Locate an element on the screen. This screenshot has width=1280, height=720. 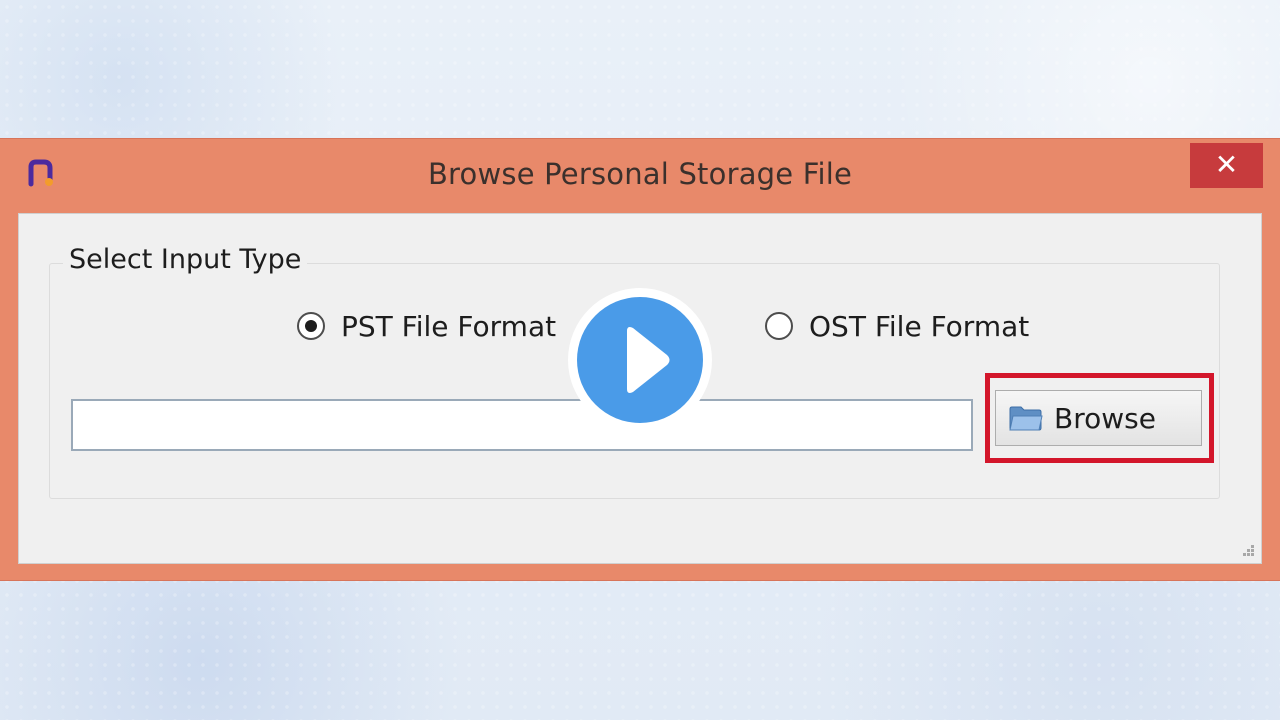
window-title: Browse Personal Storage File is located at coordinates (640, 174).